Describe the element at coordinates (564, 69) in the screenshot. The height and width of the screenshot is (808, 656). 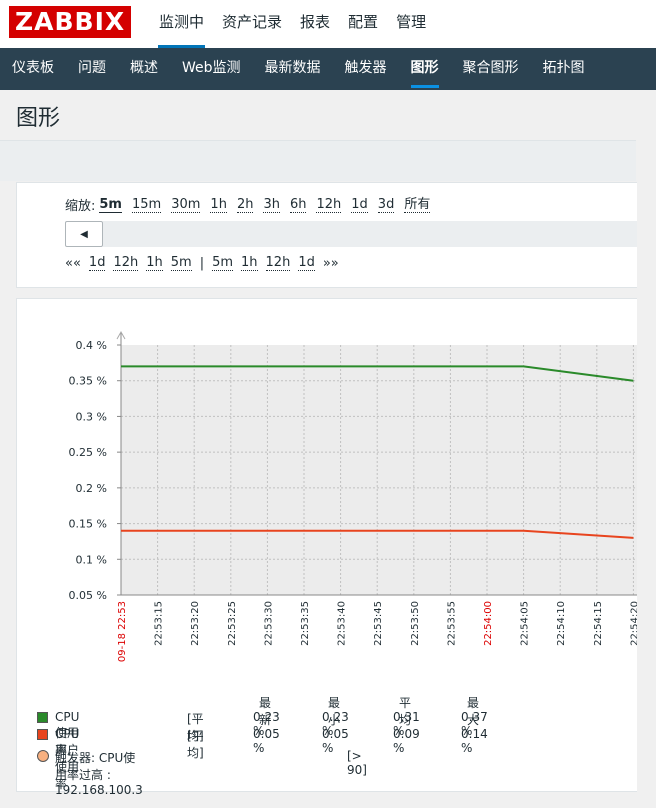
I see `subnav-maps: 拓扑图` at that location.